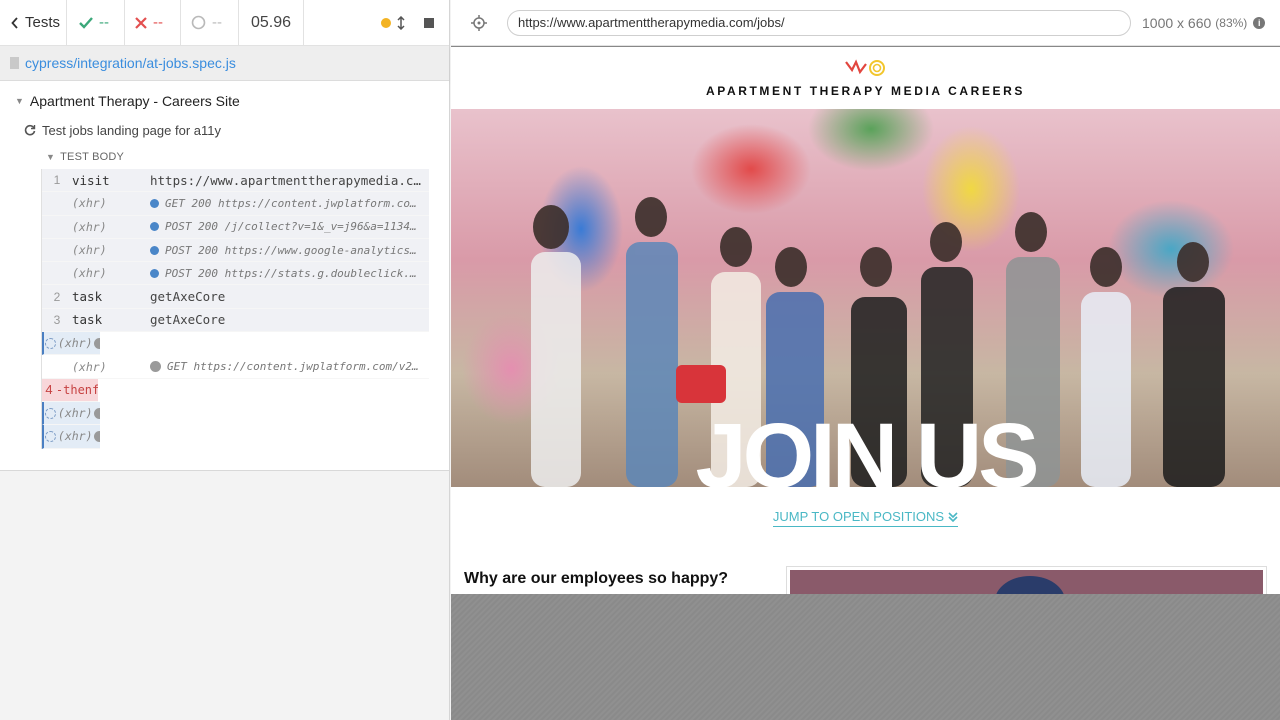 The width and height of the screenshot is (1280, 720). I want to click on tests-button: Tests, so click(33, 22).